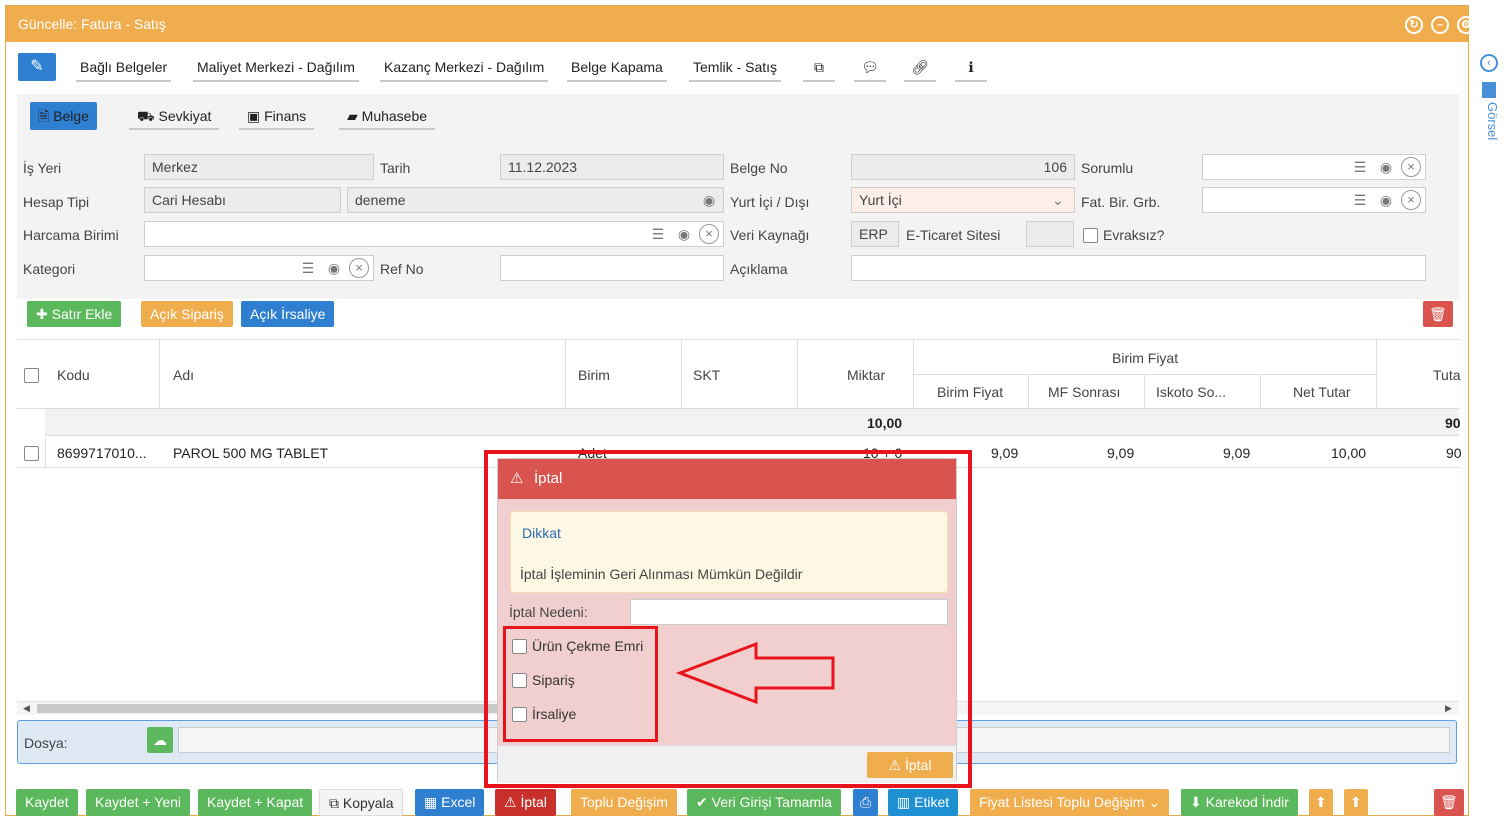  I want to click on edit-icon: ✎, so click(37, 67).